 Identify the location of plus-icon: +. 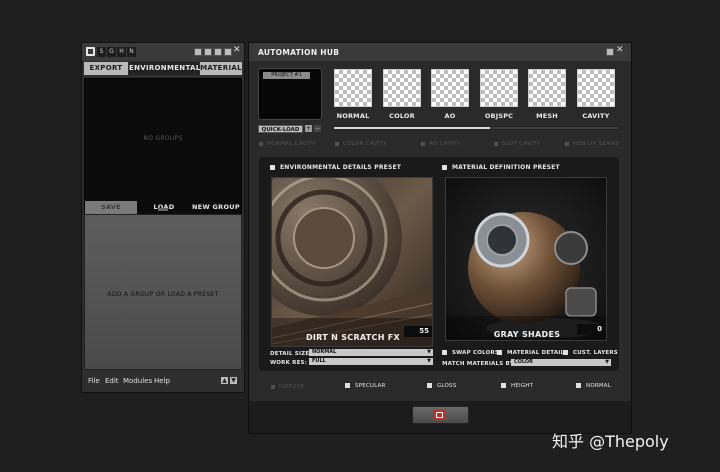
(308, 128).